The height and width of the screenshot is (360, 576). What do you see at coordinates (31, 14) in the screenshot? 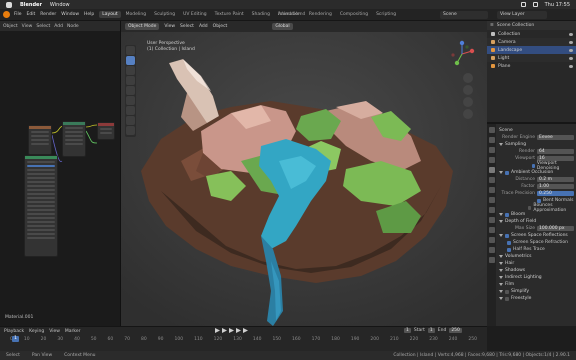
I see `menu-edit: Edit` at bounding box center [31, 14].